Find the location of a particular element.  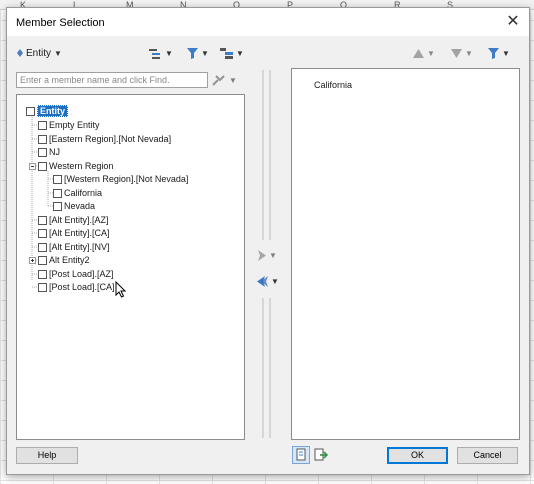

ok-button: OK is located at coordinates (417, 455).